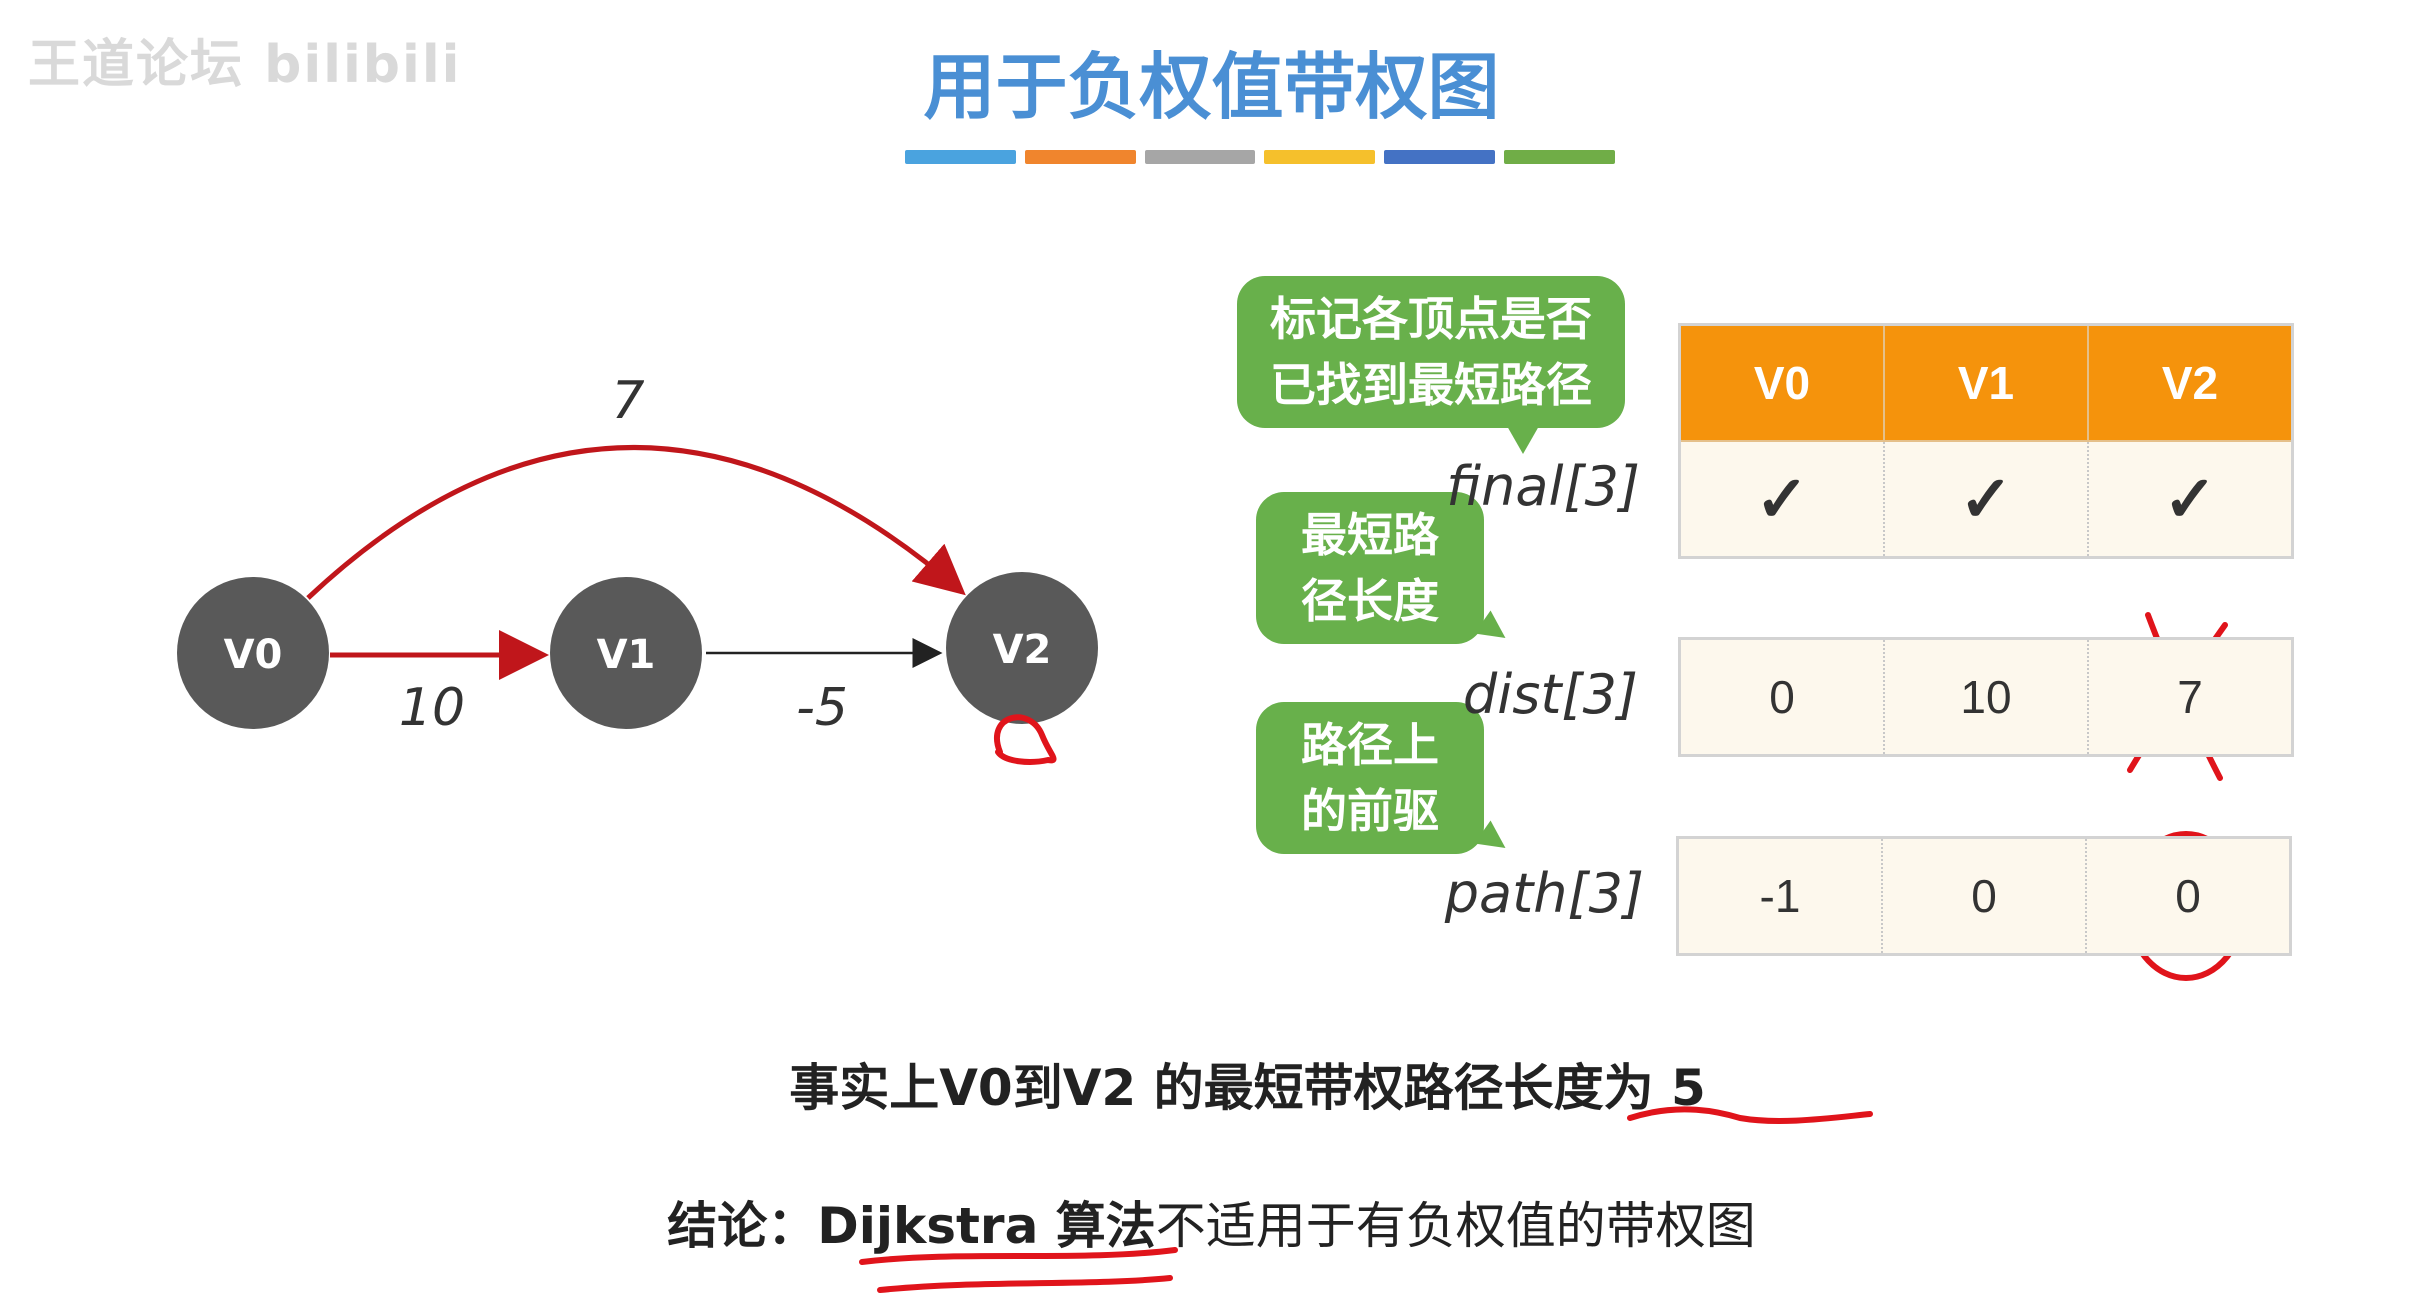  Describe the element at coordinates (742, 1226) in the screenshot. I see `caption-conclusion-prefix: 结论：` at that location.